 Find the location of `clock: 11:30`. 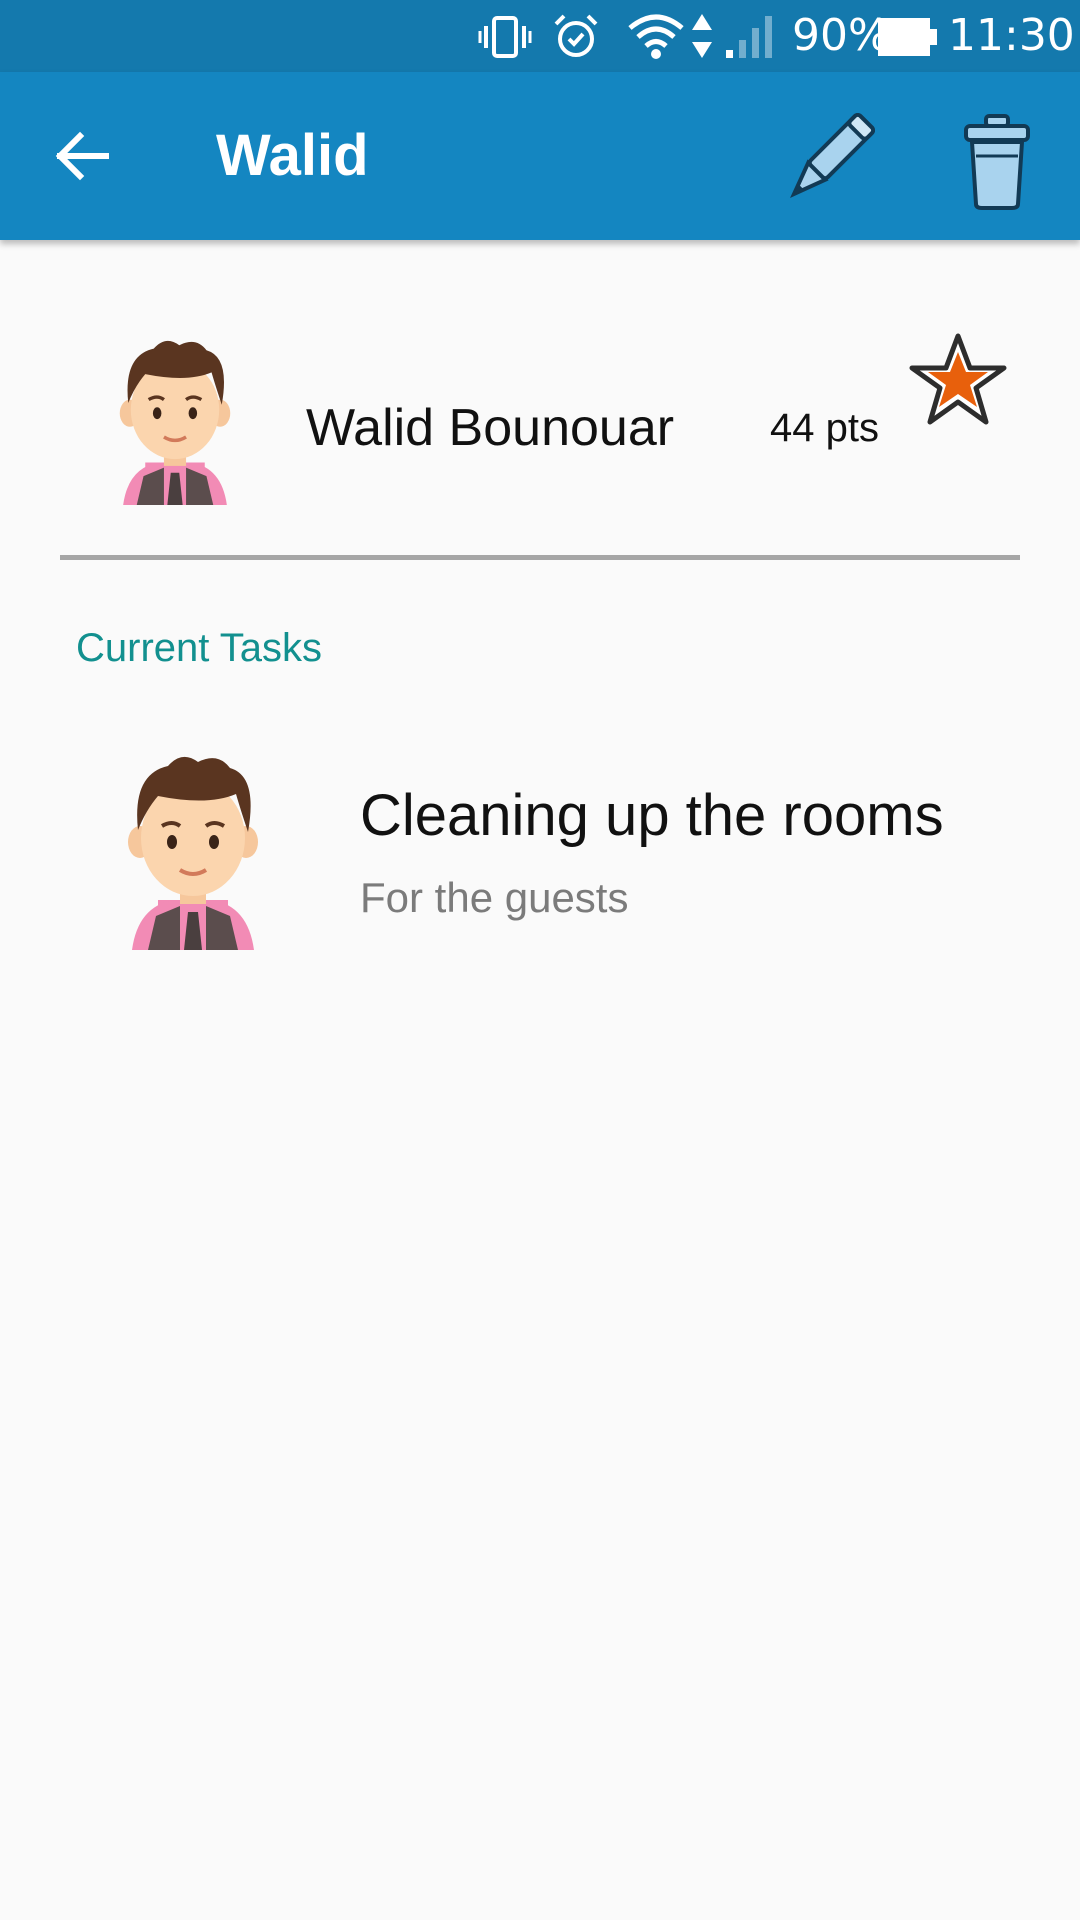

clock: 11:30 is located at coordinates (1011, 35).